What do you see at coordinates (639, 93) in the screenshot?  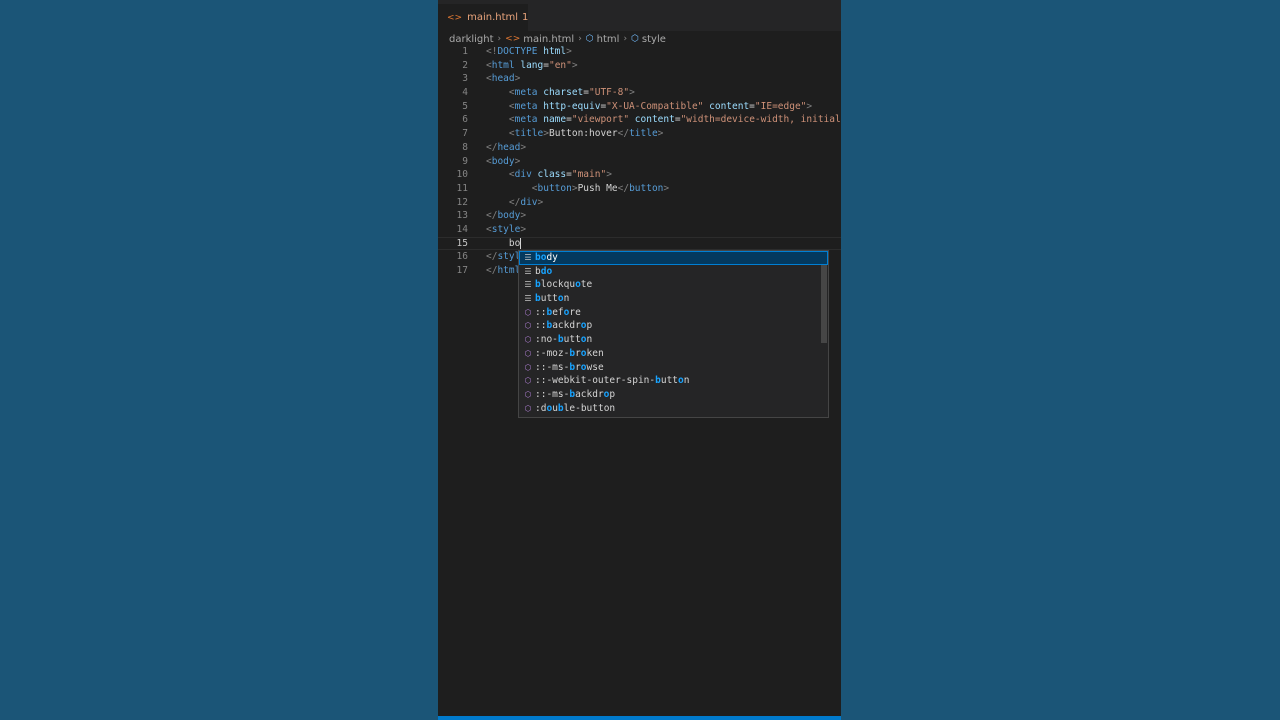 I see `code-line: 4 <meta charset="UTF-8">` at bounding box center [639, 93].